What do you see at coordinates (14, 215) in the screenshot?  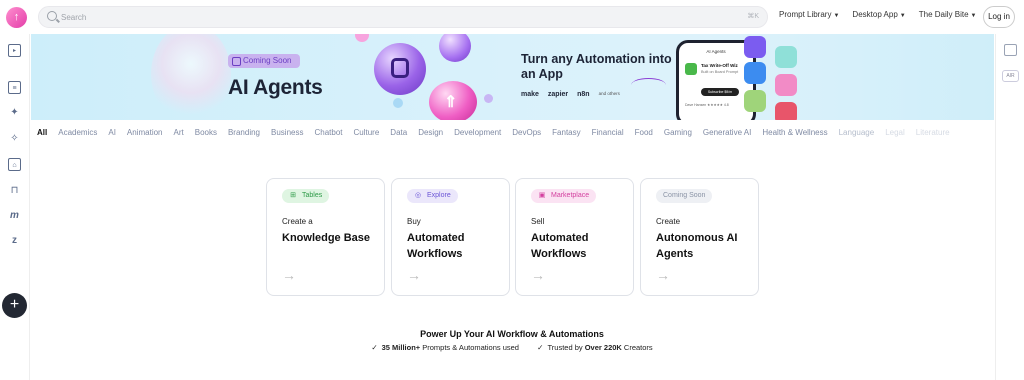 I see `make-icon: m` at bounding box center [14, 215].